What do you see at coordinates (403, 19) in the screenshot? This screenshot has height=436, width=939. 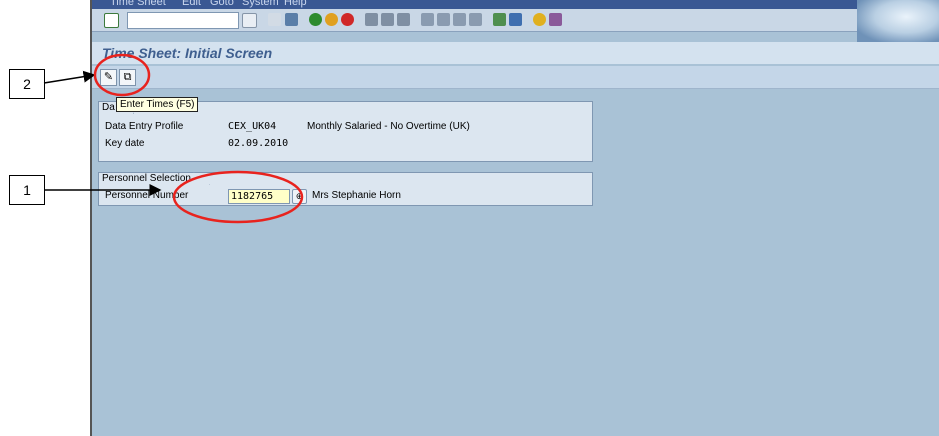 I see `find-next-icon` at bounding box center [403, 19].